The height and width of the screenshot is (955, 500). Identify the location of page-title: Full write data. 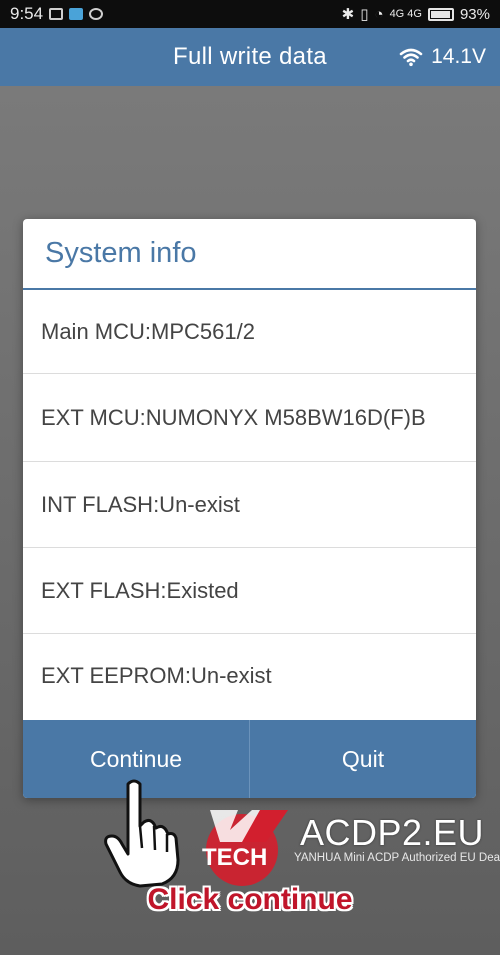
(250, 56).